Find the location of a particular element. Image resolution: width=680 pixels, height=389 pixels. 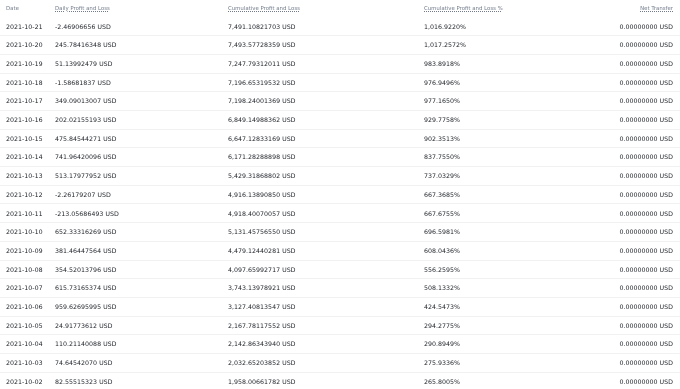

cumulative-pnl-pct-cell: 667.3685% is located at coordinates (442, 195).